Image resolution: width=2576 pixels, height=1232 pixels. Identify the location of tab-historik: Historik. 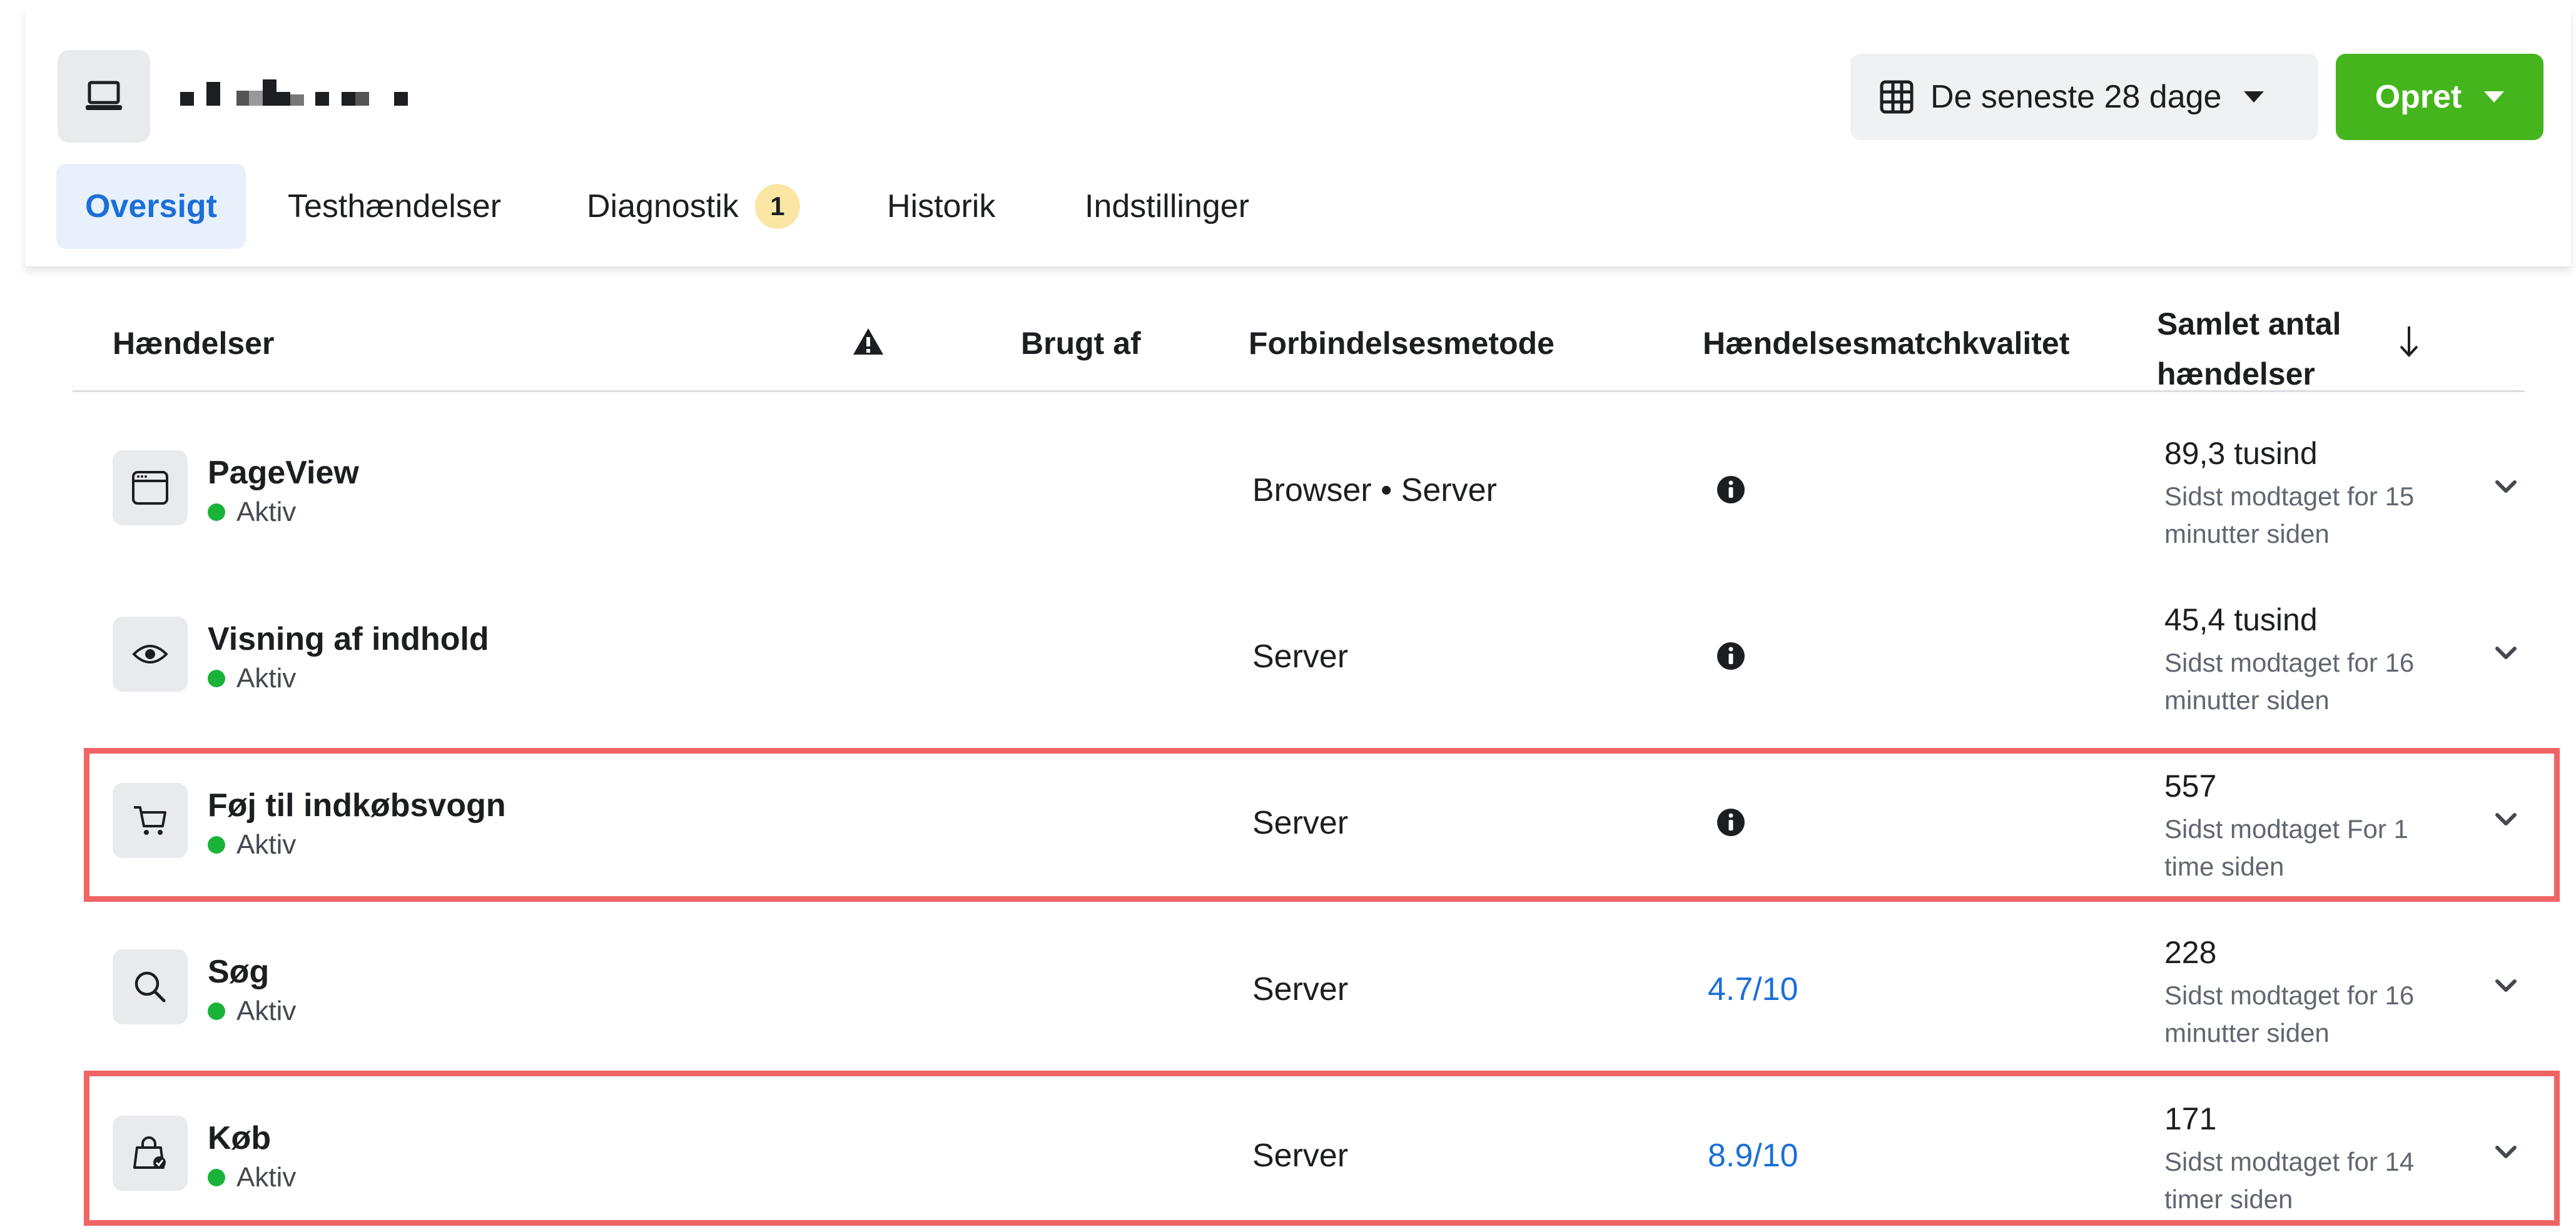
(941, 206).